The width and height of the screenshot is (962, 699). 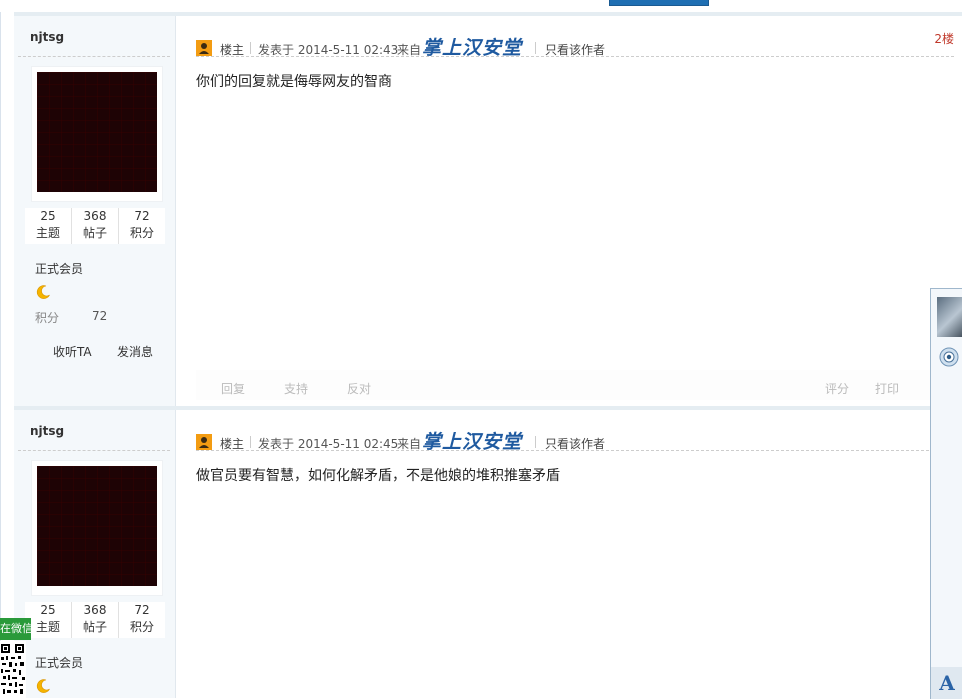 I want to click on post-meta: 楼主 发表于 2014-5-11 02:43 来自 掌上汉安堂 只看该作者, so click(x=576, y=48).